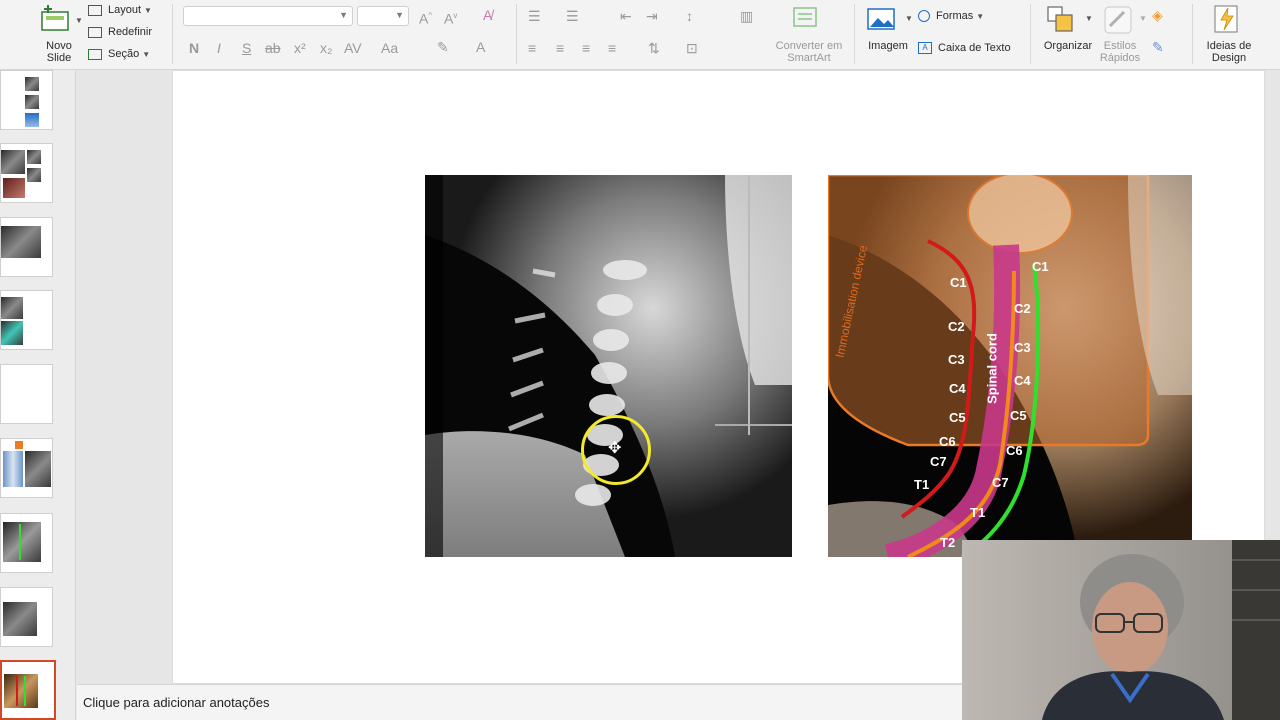 Image resolution: width=1280 pixels, height=720 pixels. I want to click on layout-button: Layout ▼, so click(120, 10).